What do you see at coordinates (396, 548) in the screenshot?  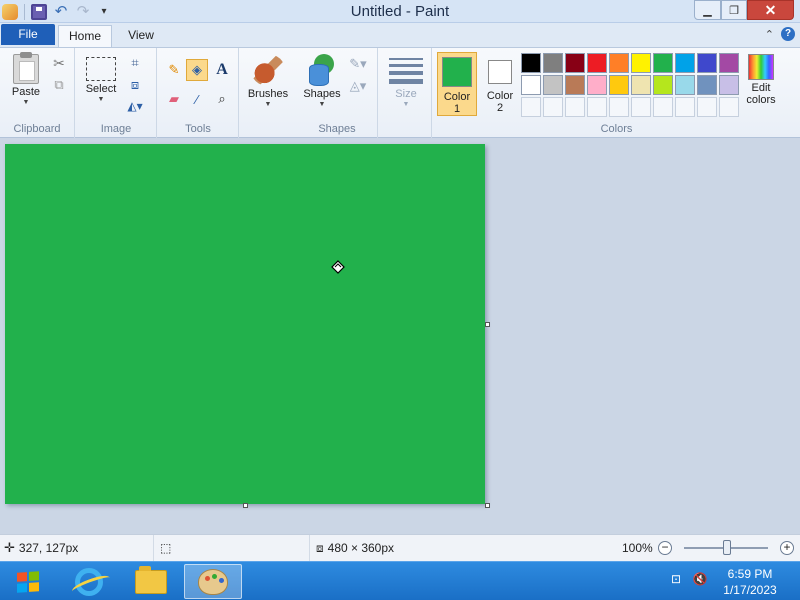 I see `canvas-size: ⧈ 480 × 360px` at bounding box center [396, 548].